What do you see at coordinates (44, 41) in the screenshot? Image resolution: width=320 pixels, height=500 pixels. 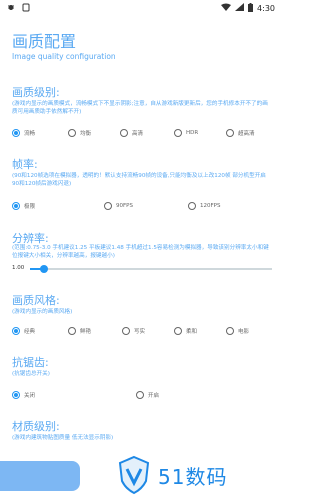 I see `page-title: 画质配置` at bounding box center [44, 41].